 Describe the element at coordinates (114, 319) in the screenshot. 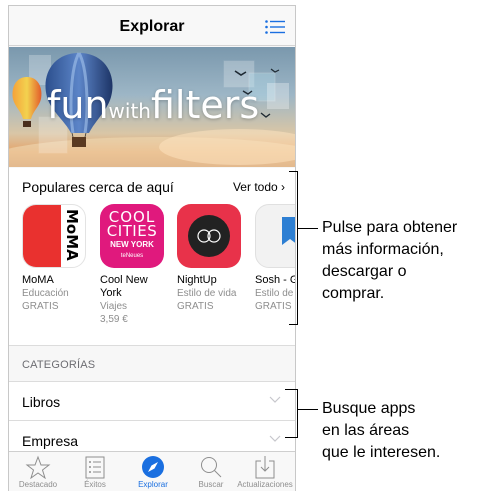

I see `app-price: 3,59 €` at that location.